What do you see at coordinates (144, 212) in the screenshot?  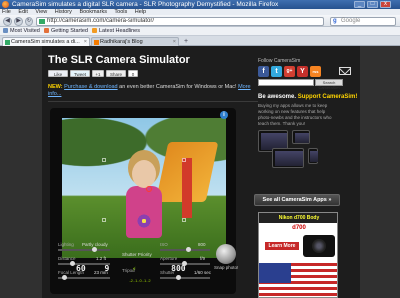 I see `girl-subject` at bounding box center [144, 212].